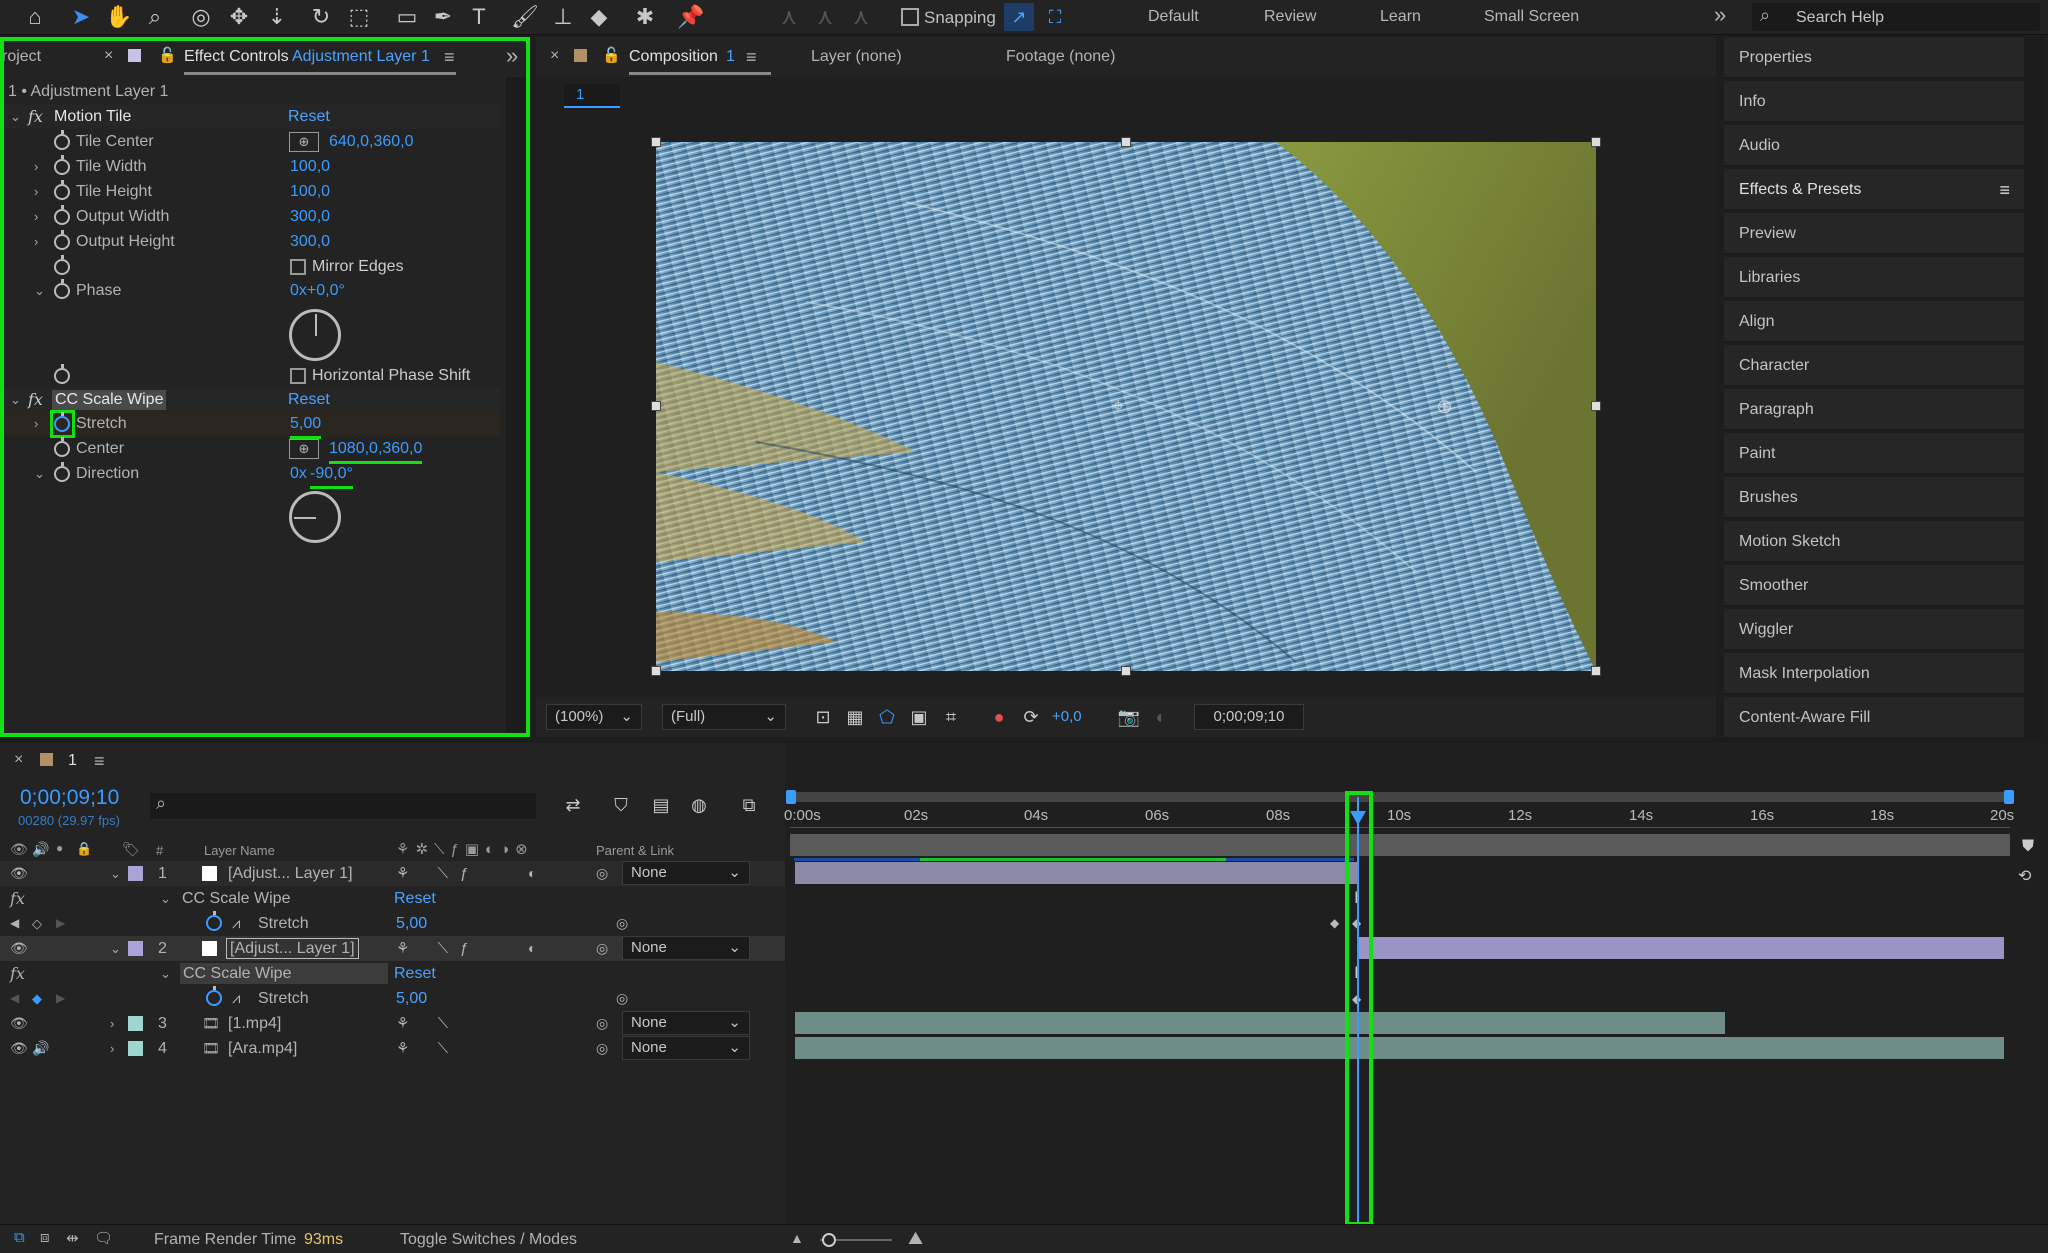 The height and width of the screenshot is (1253, 2048). What do you see at coordinates (69, 798) in the screenshot?
I see `timeline-timecode: 0;00;09;10` at bounding box center [69, 798].